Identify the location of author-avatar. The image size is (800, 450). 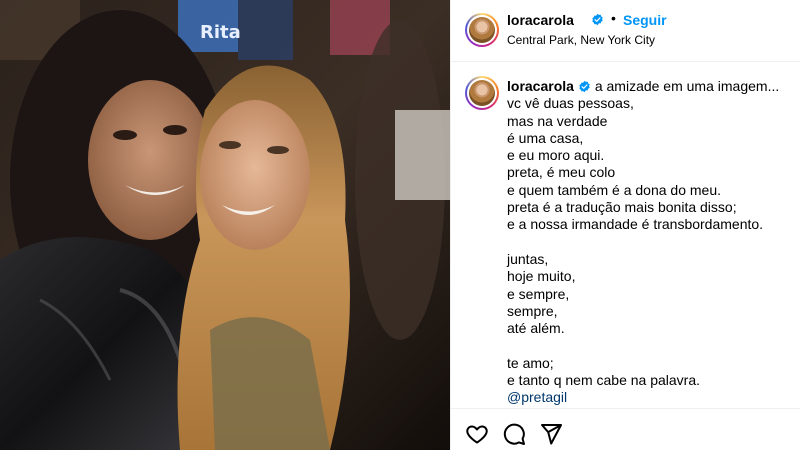
(482, 30).